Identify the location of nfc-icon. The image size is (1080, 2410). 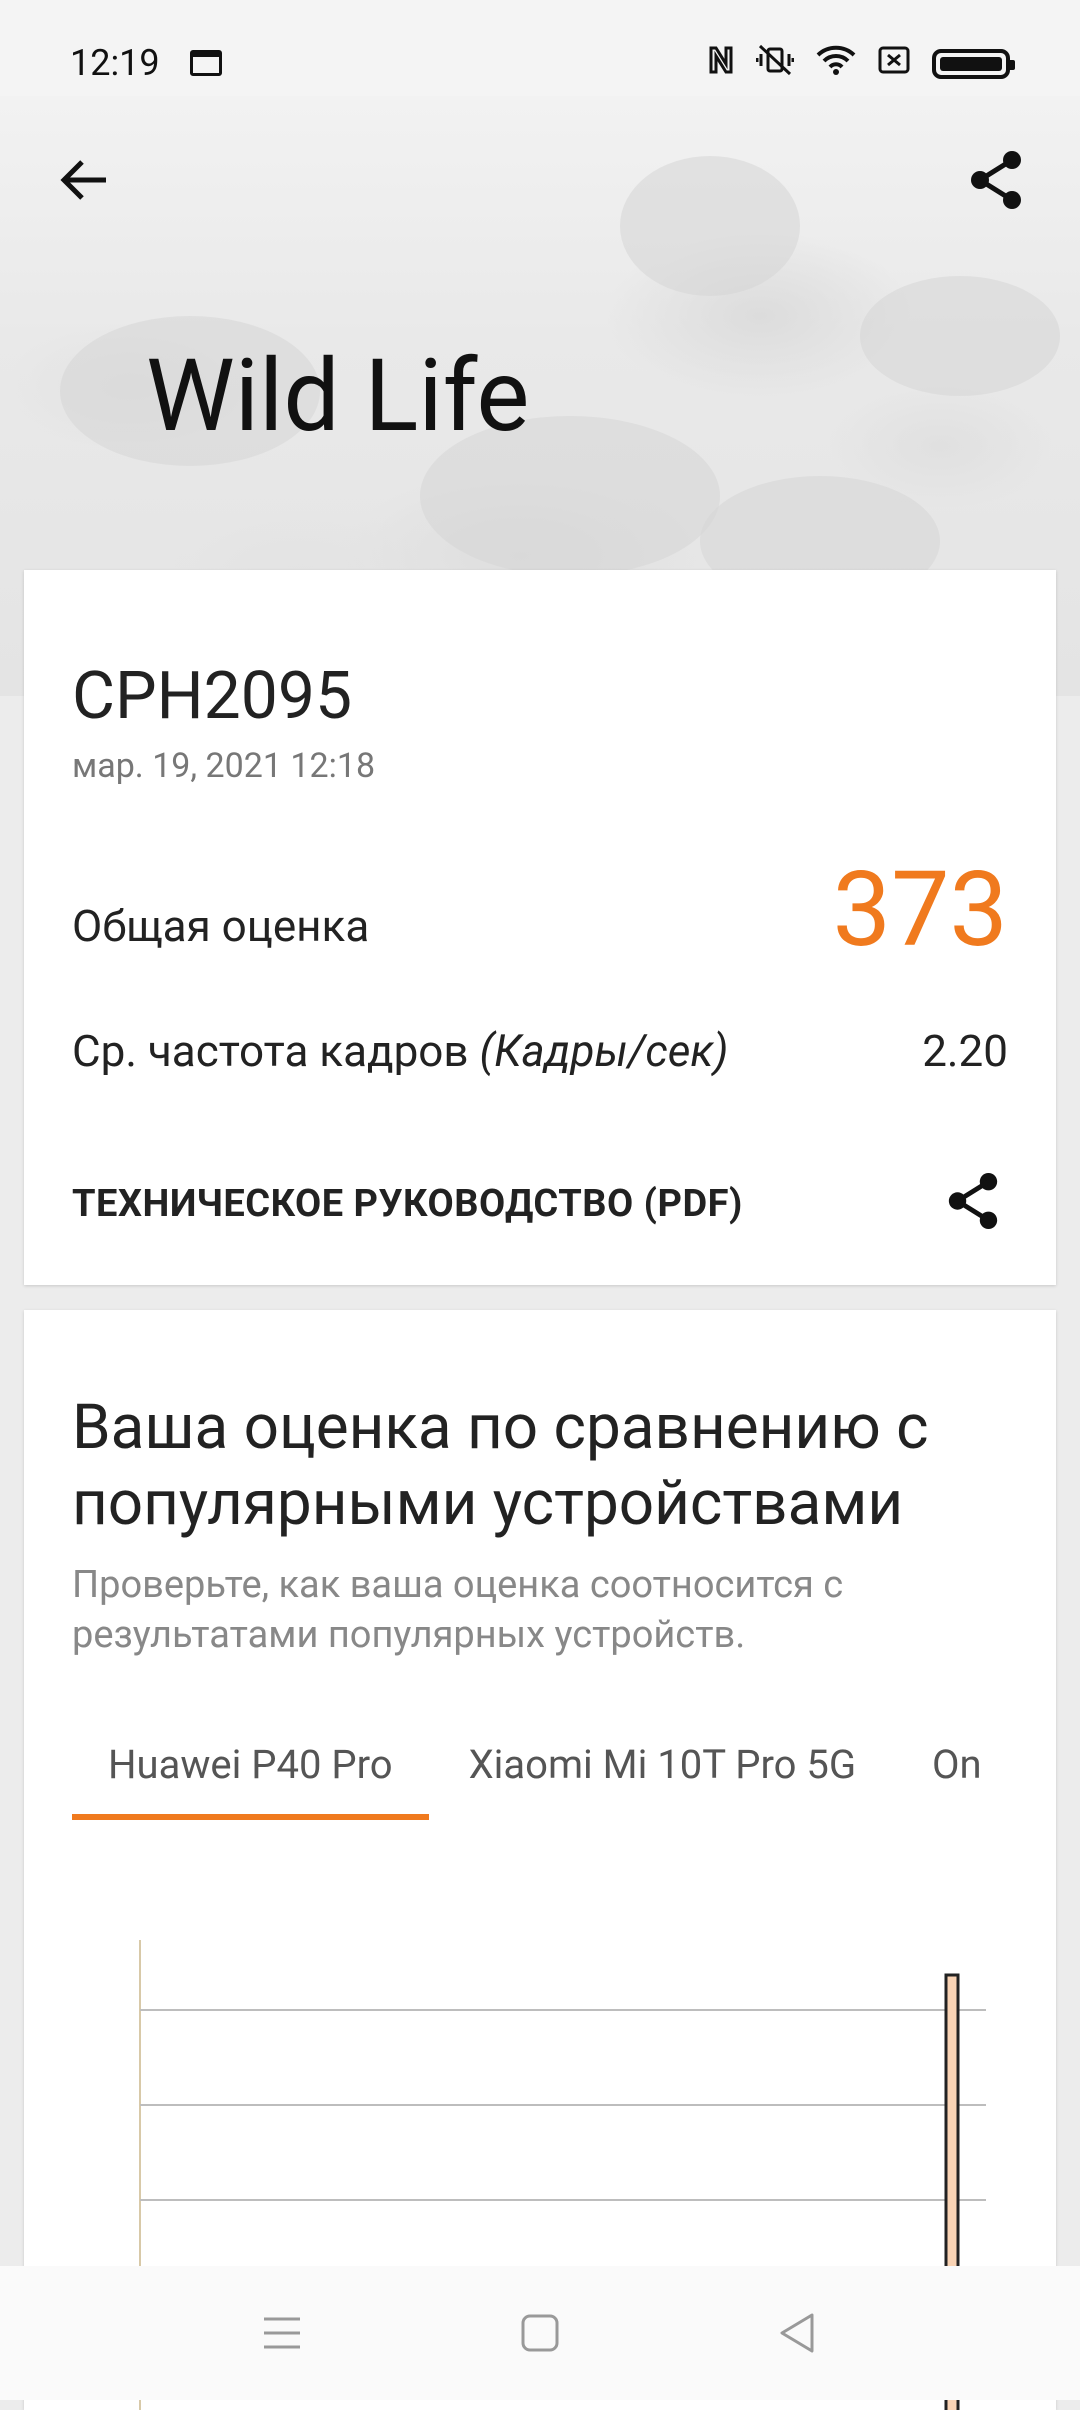
(721, 64).